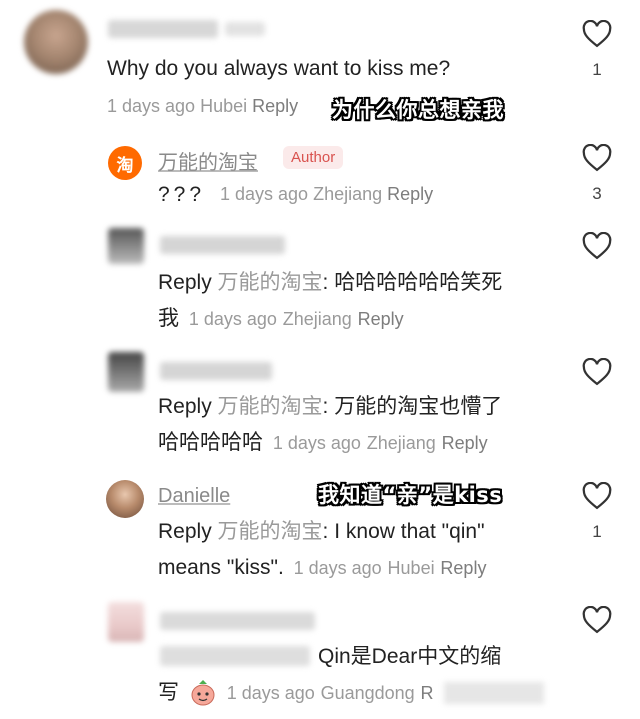  Describe the element at coordinates (418, 406) in the screenshot. I see `comment-body-line1: 万能的淘宝也懵了` at that location.